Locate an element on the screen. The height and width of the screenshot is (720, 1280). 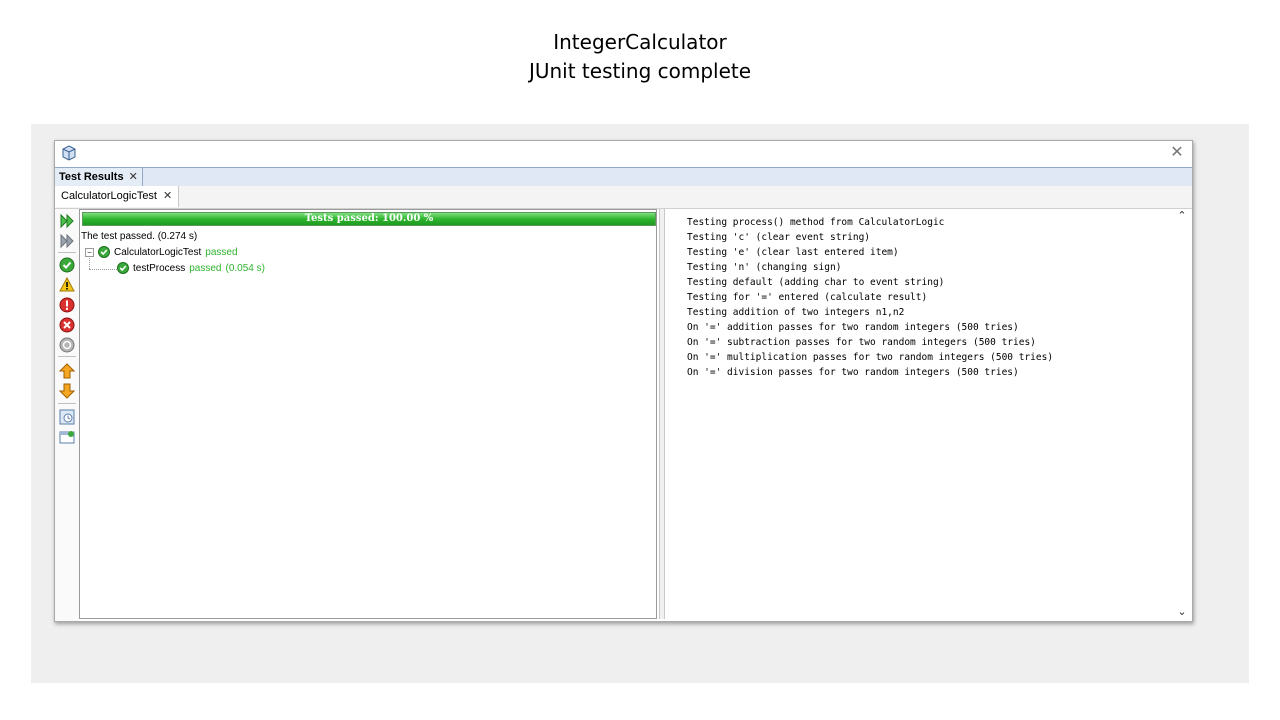
tab-test-results-label: Test Results is located at coordinates (91, 177).